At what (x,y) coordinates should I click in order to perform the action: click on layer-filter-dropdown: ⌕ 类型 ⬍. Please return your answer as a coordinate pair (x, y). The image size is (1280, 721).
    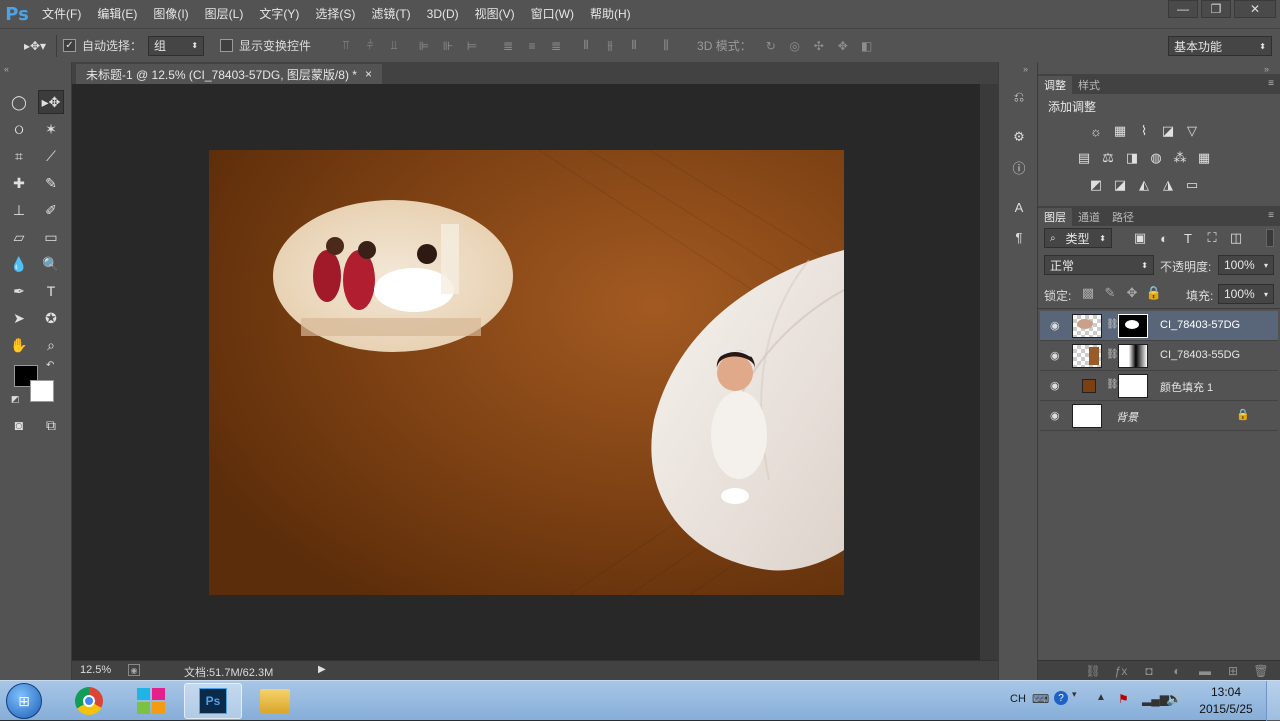
    Looking at the image, I should click on (1078, 238).